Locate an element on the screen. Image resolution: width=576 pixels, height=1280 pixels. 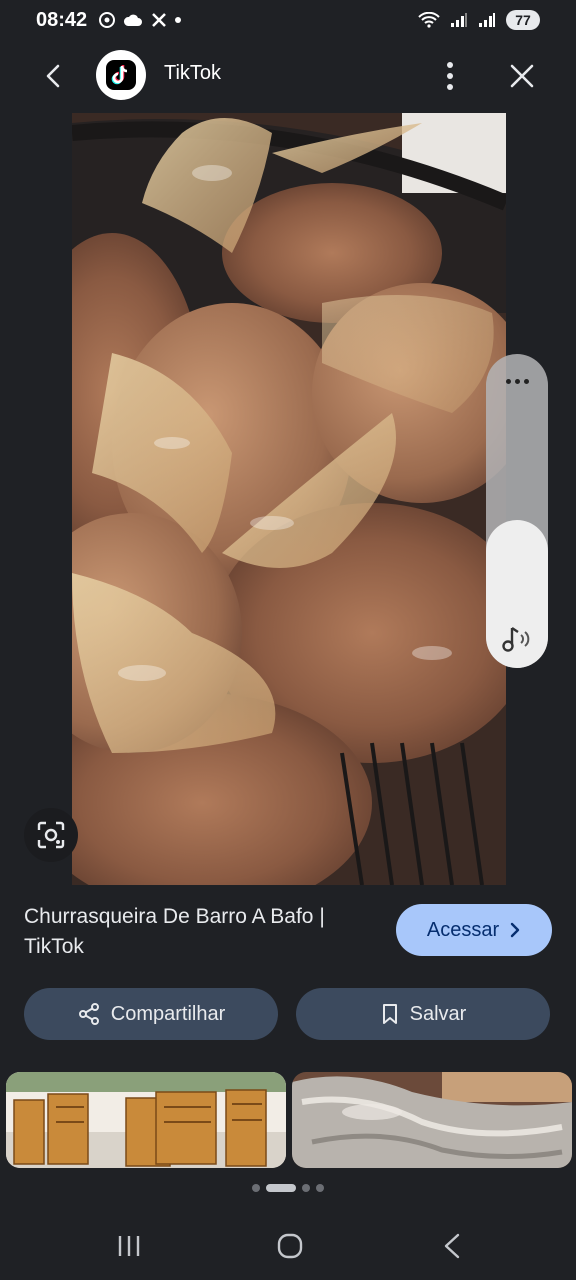
more-vert-icon is located at coordinates (450, 76).